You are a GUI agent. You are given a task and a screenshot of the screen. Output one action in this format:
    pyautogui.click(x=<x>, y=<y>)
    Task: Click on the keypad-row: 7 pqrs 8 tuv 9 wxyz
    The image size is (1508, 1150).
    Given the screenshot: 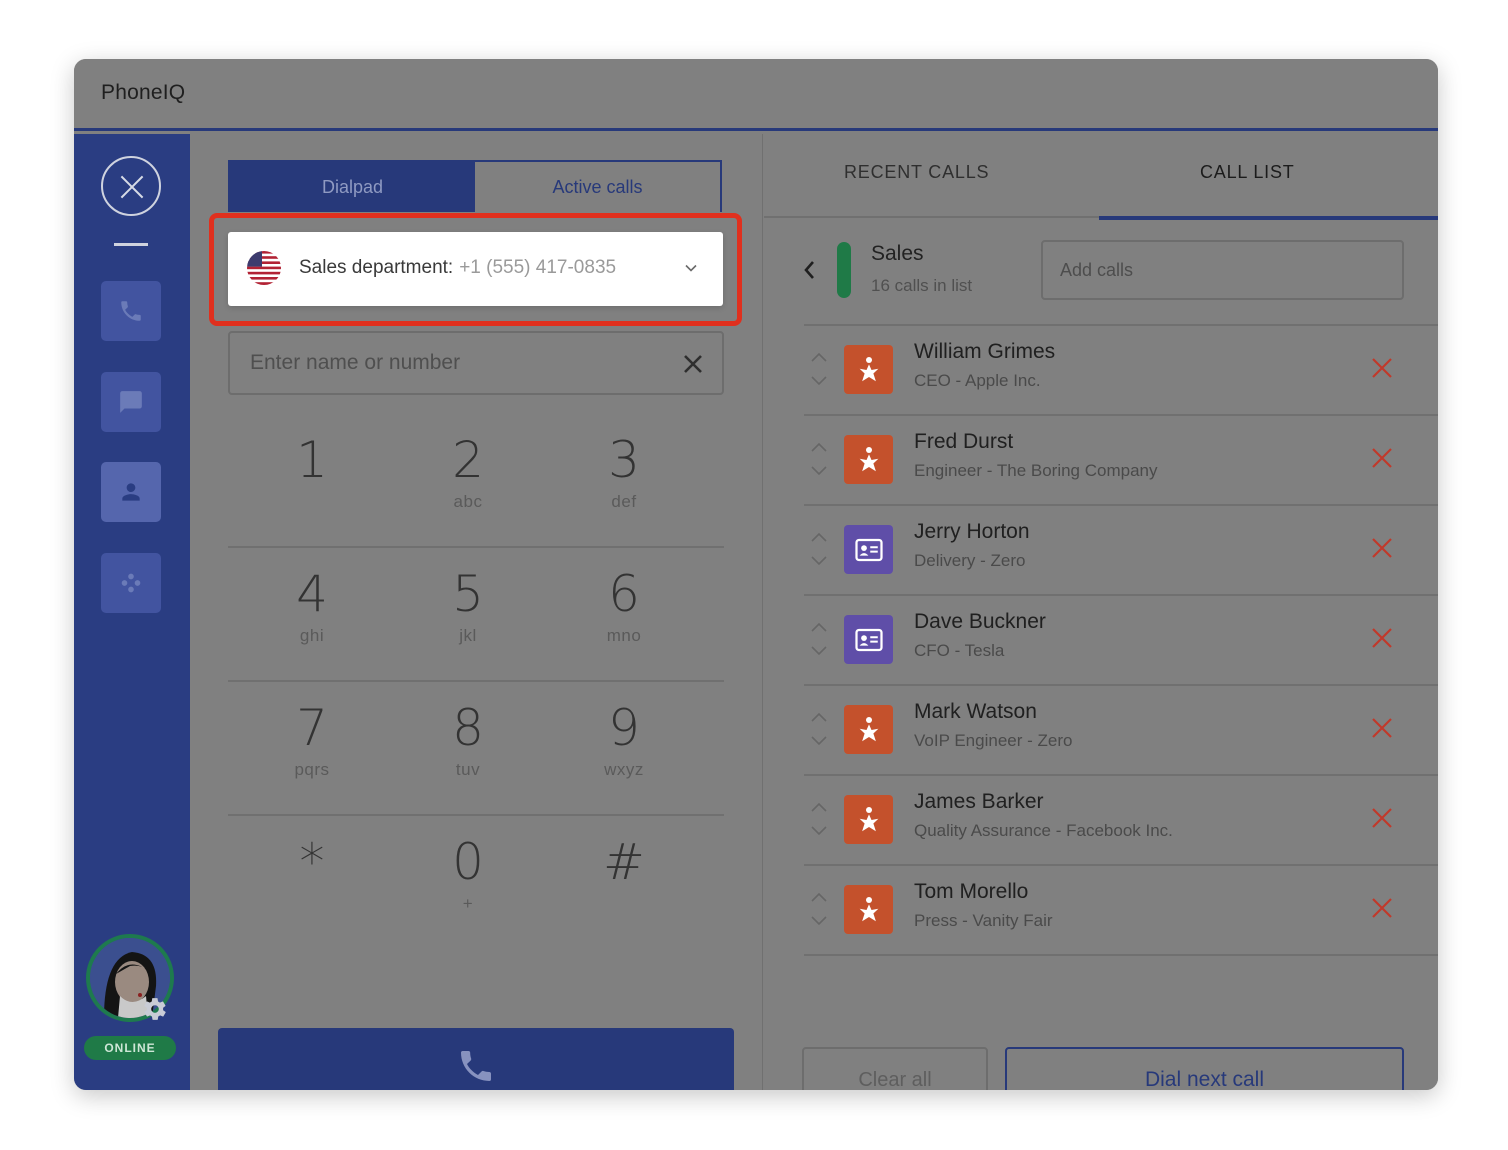 What is the action you would take?
    pyautogui.click(x=476, y=749)
    